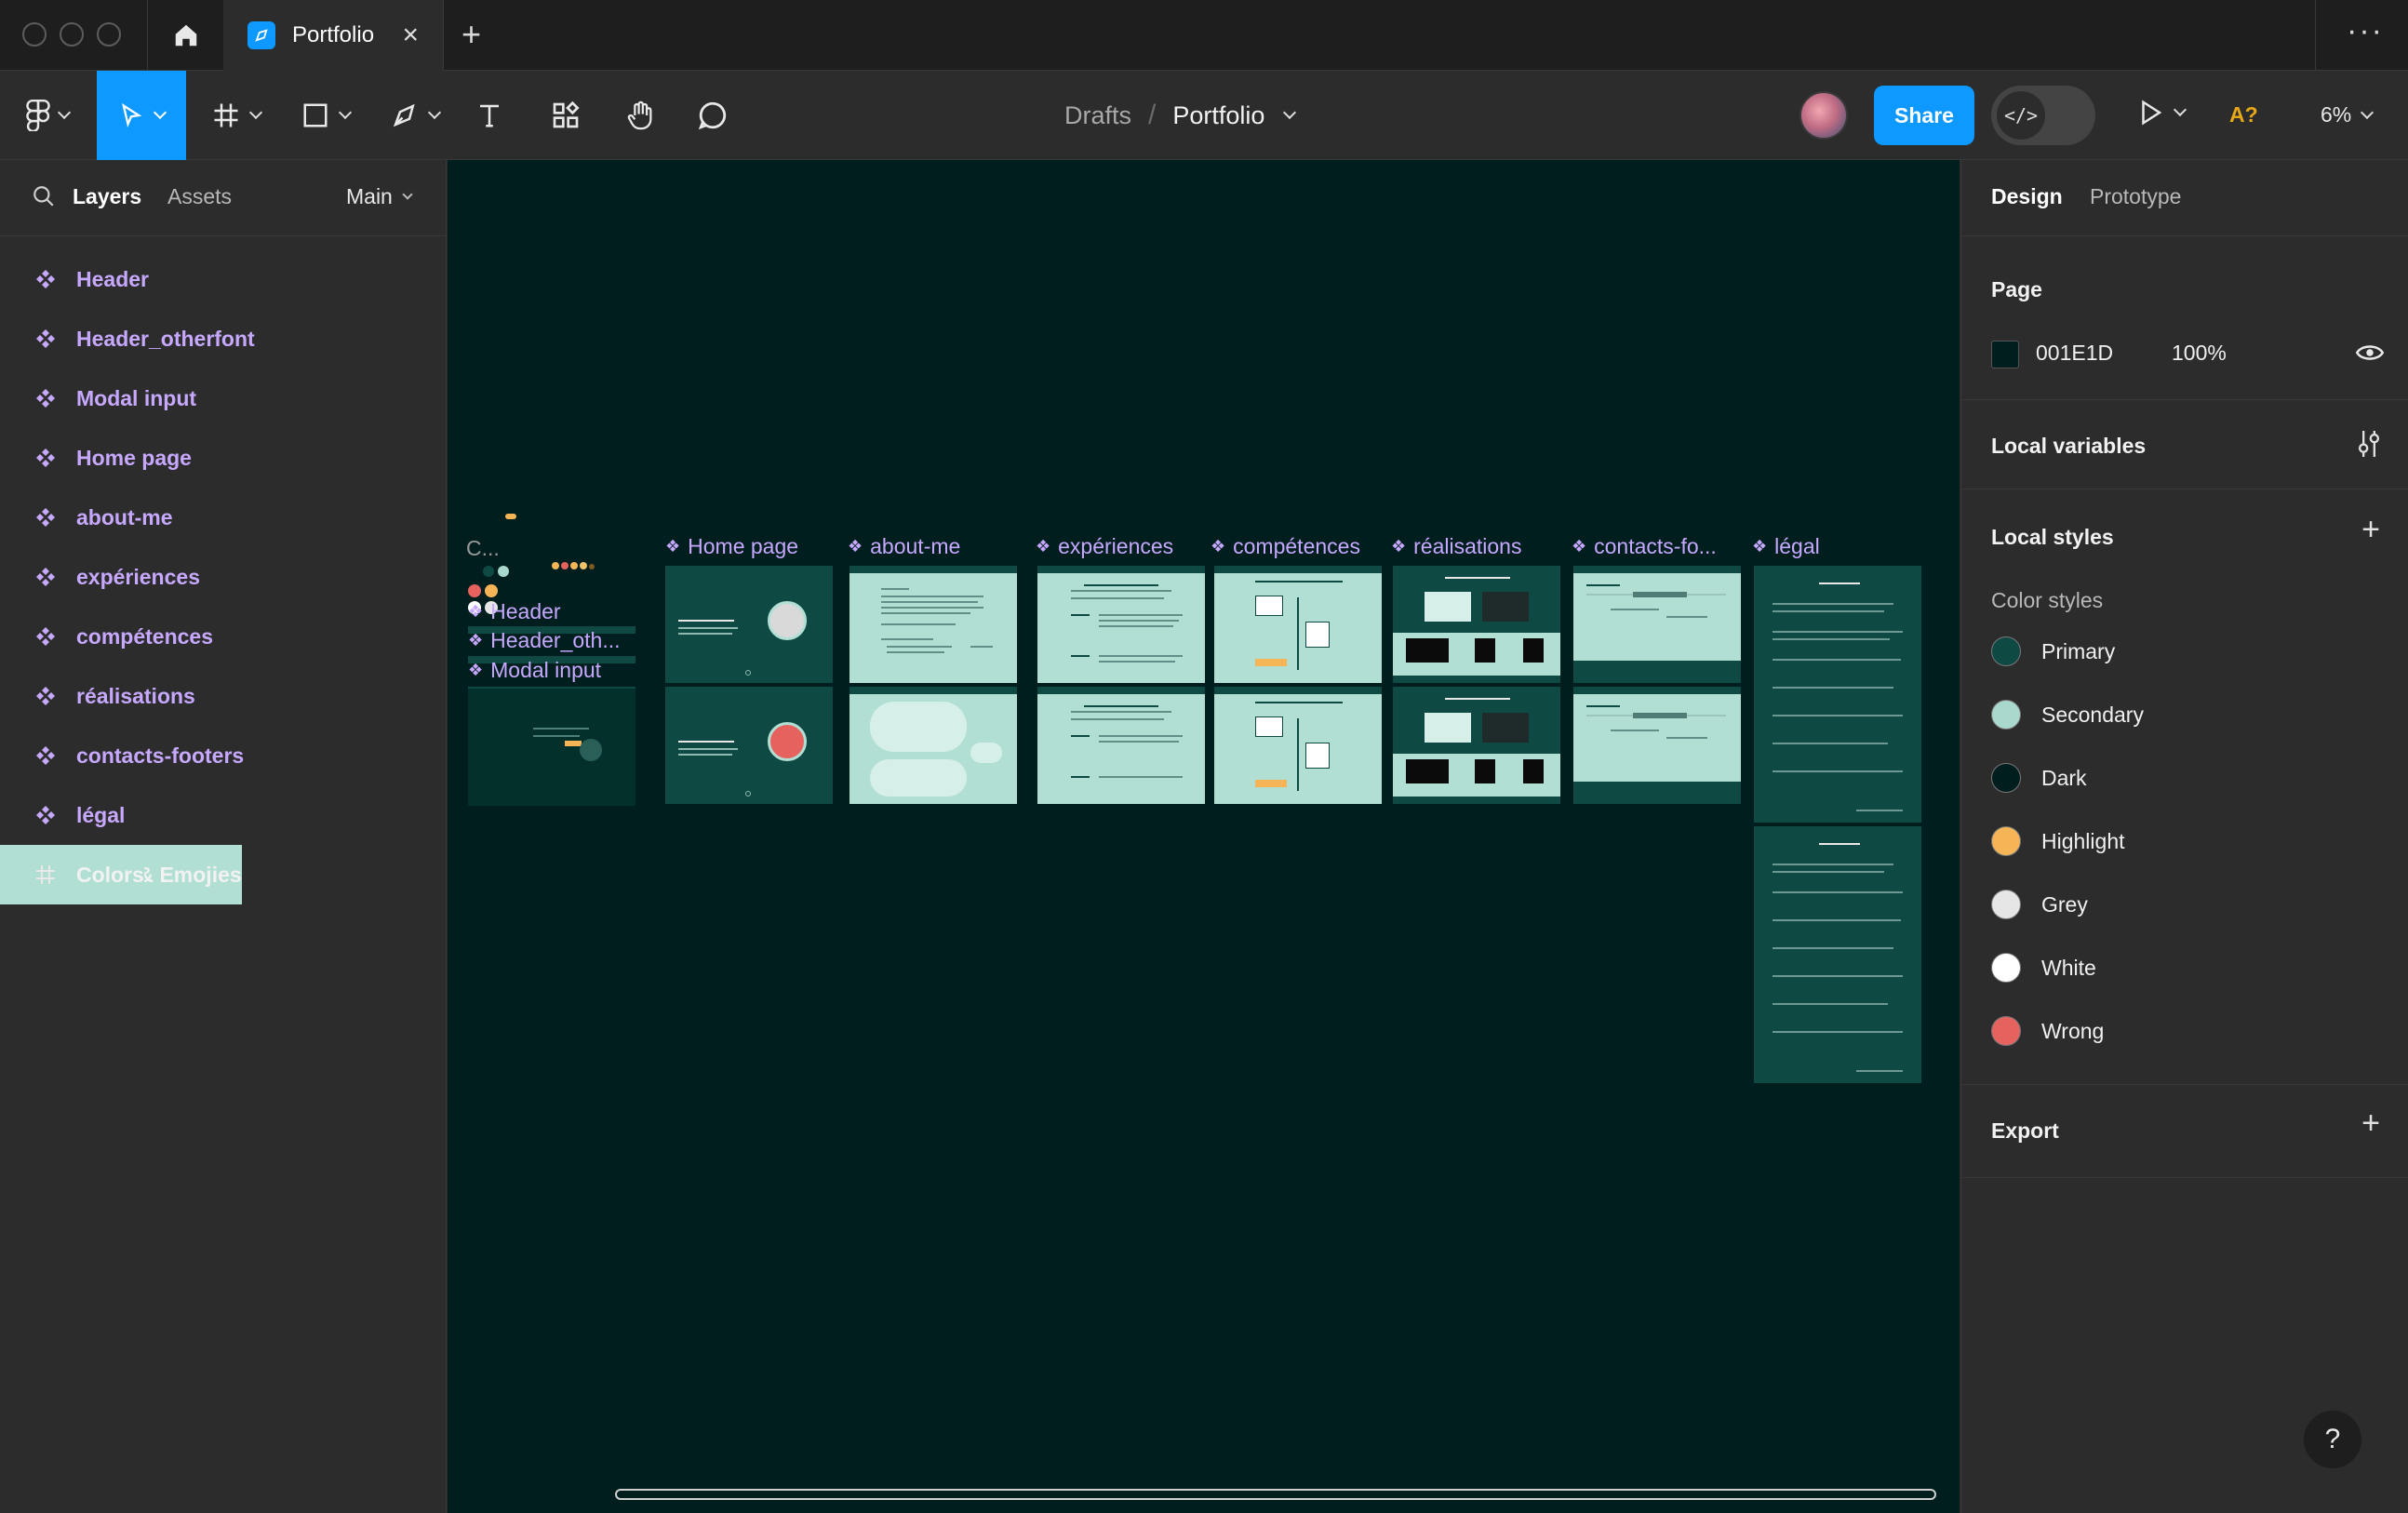 This screenshot has height=1513, width=2408. Describe the element at coordinates (48, 115) in the screenshot. I see `main-menu-button` at that location.